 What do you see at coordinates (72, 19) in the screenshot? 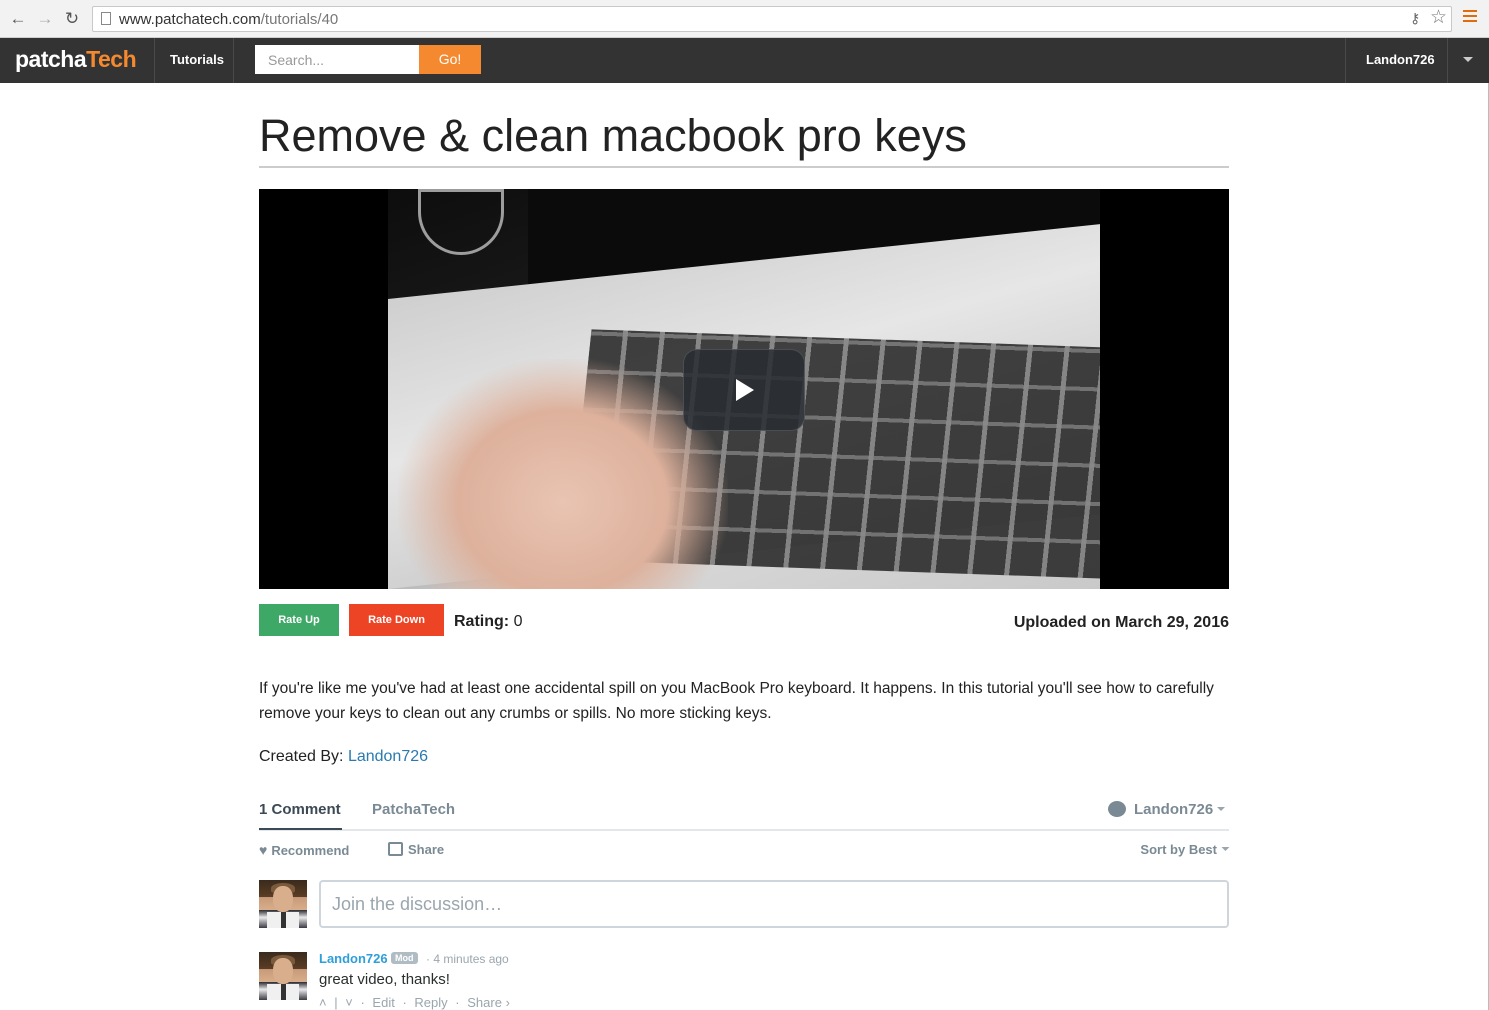
I see `reload-icon: ↻` at bounding box center [72, 19].